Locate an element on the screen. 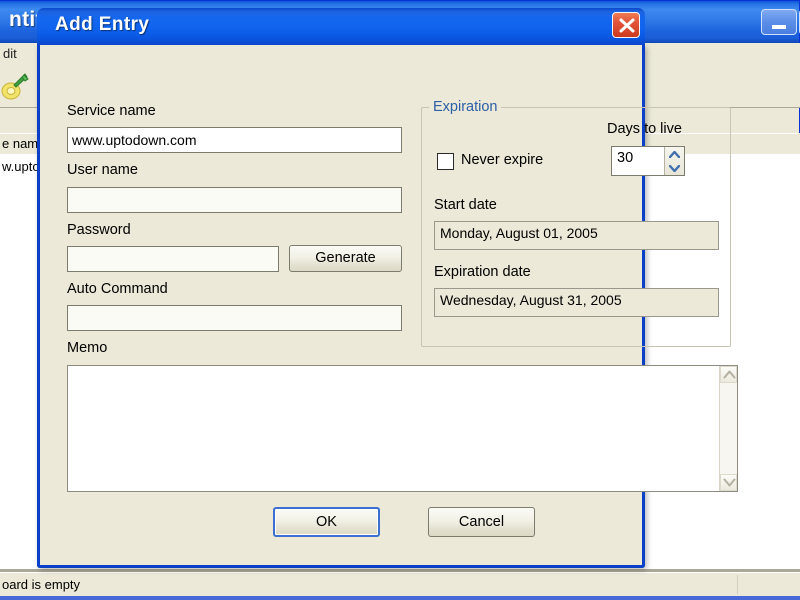 This screenshot has width=800, height=600. list-item: w.upto is located at coordinates (21, 166).